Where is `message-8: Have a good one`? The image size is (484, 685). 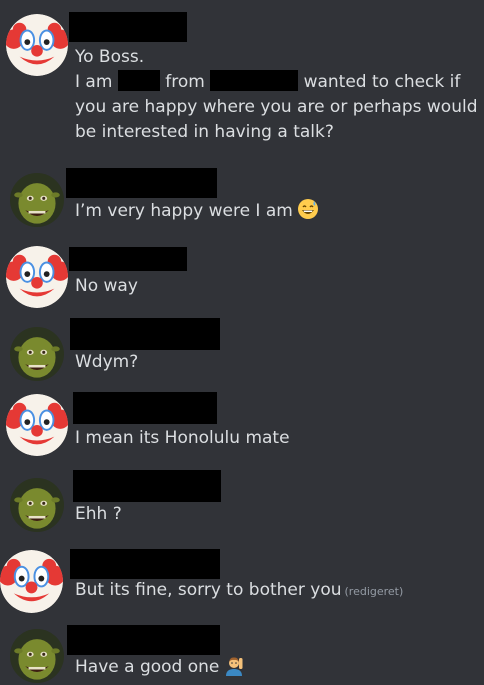
message-8: Have a good one is located at coordinates (242, 653).